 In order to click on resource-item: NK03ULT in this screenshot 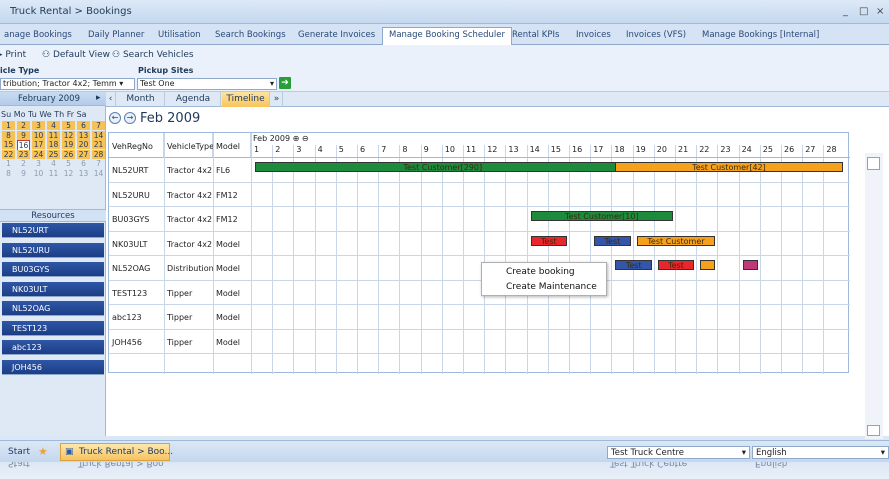, I will do `click(53, 289)`.